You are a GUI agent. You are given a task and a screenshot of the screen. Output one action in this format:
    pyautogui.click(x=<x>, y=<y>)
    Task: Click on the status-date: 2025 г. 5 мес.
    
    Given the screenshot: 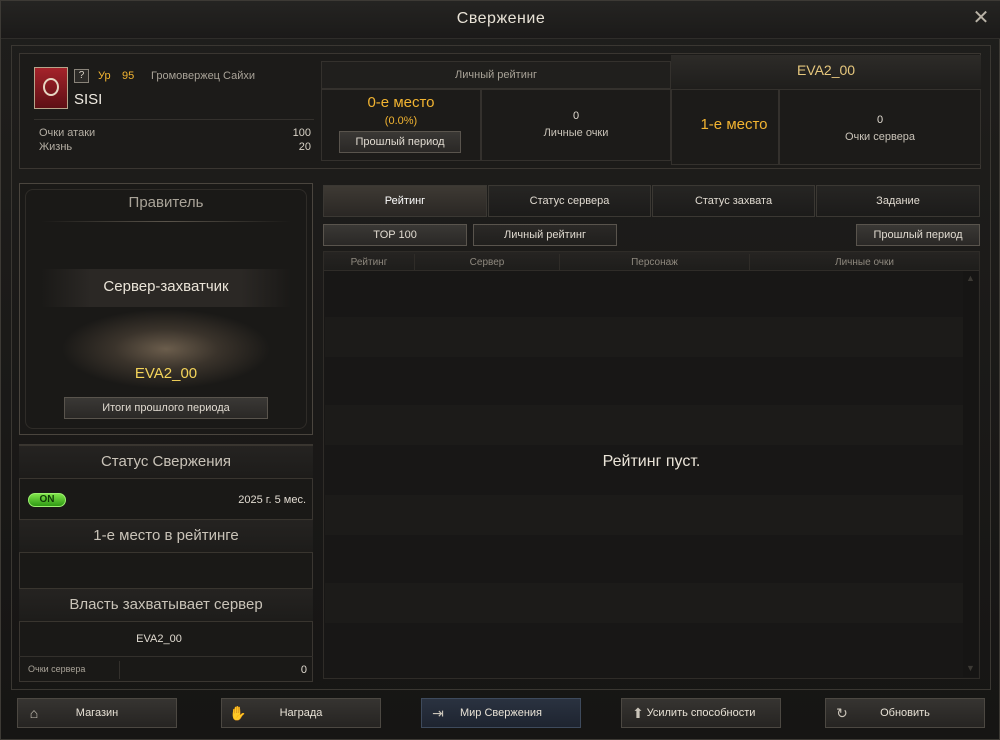 What is the action you would take?
    pyautogui.click(x=272, y=500)
    